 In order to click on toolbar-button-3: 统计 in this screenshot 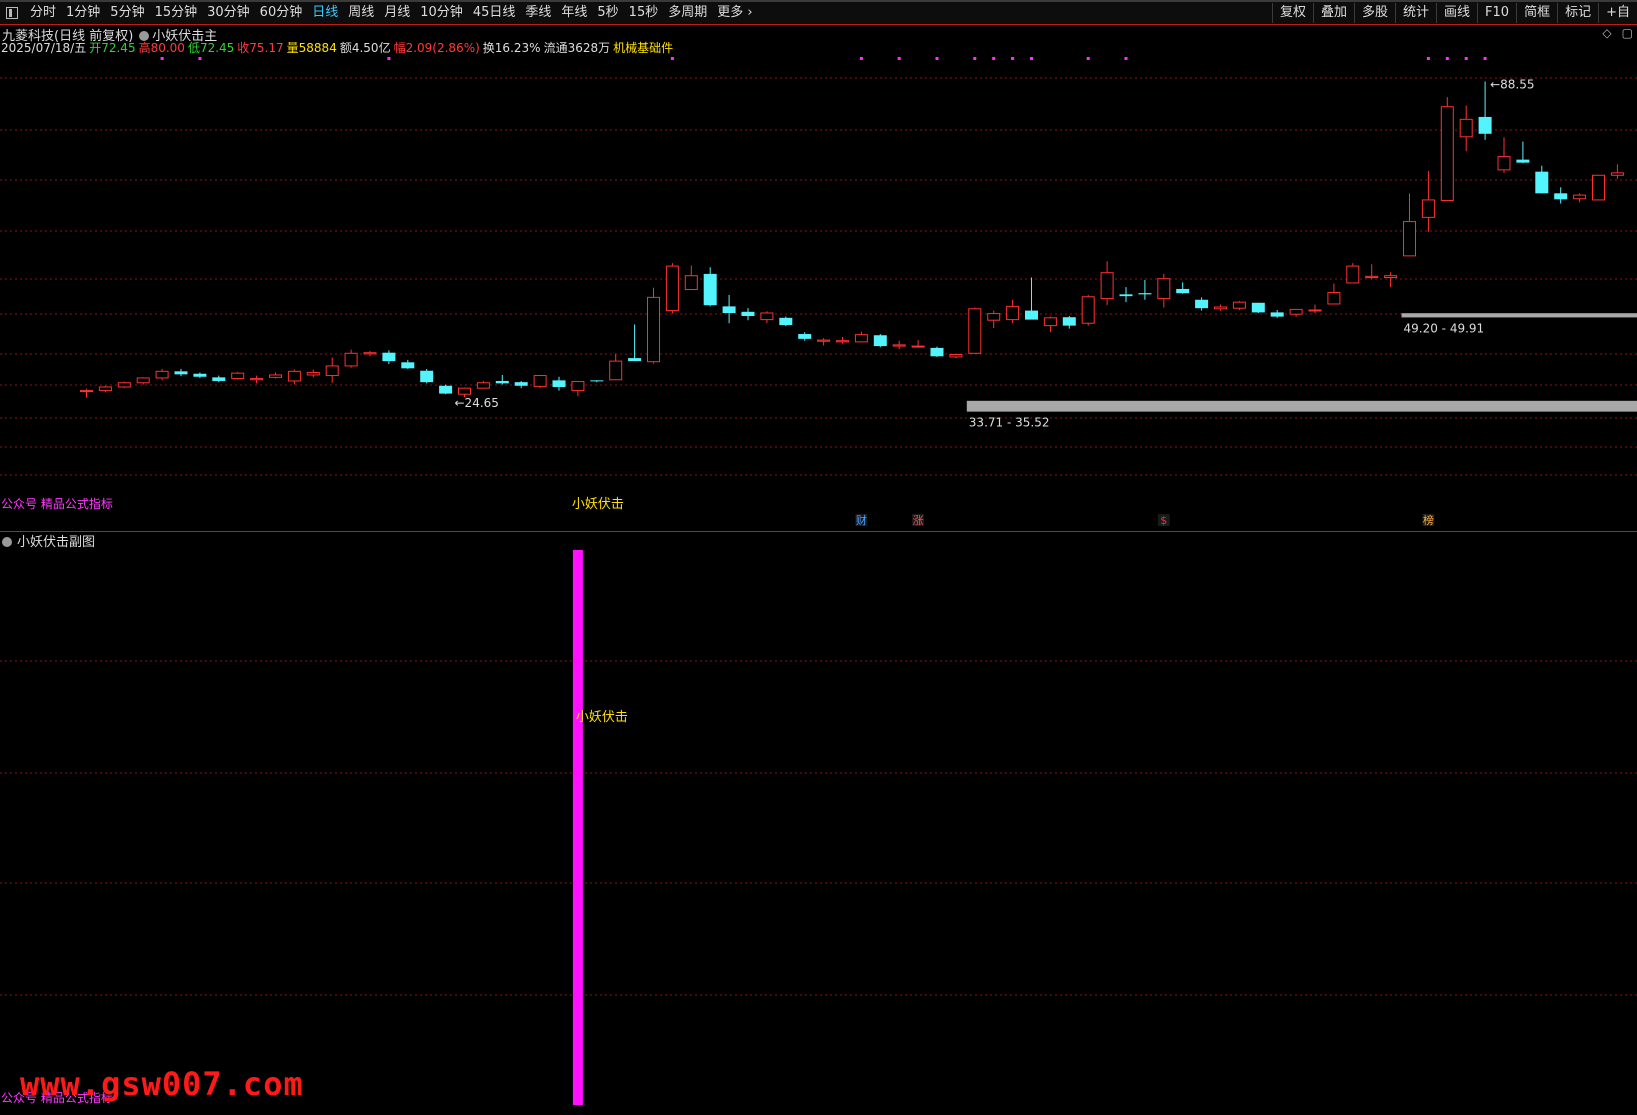, I will do `click(1415, 13)`.